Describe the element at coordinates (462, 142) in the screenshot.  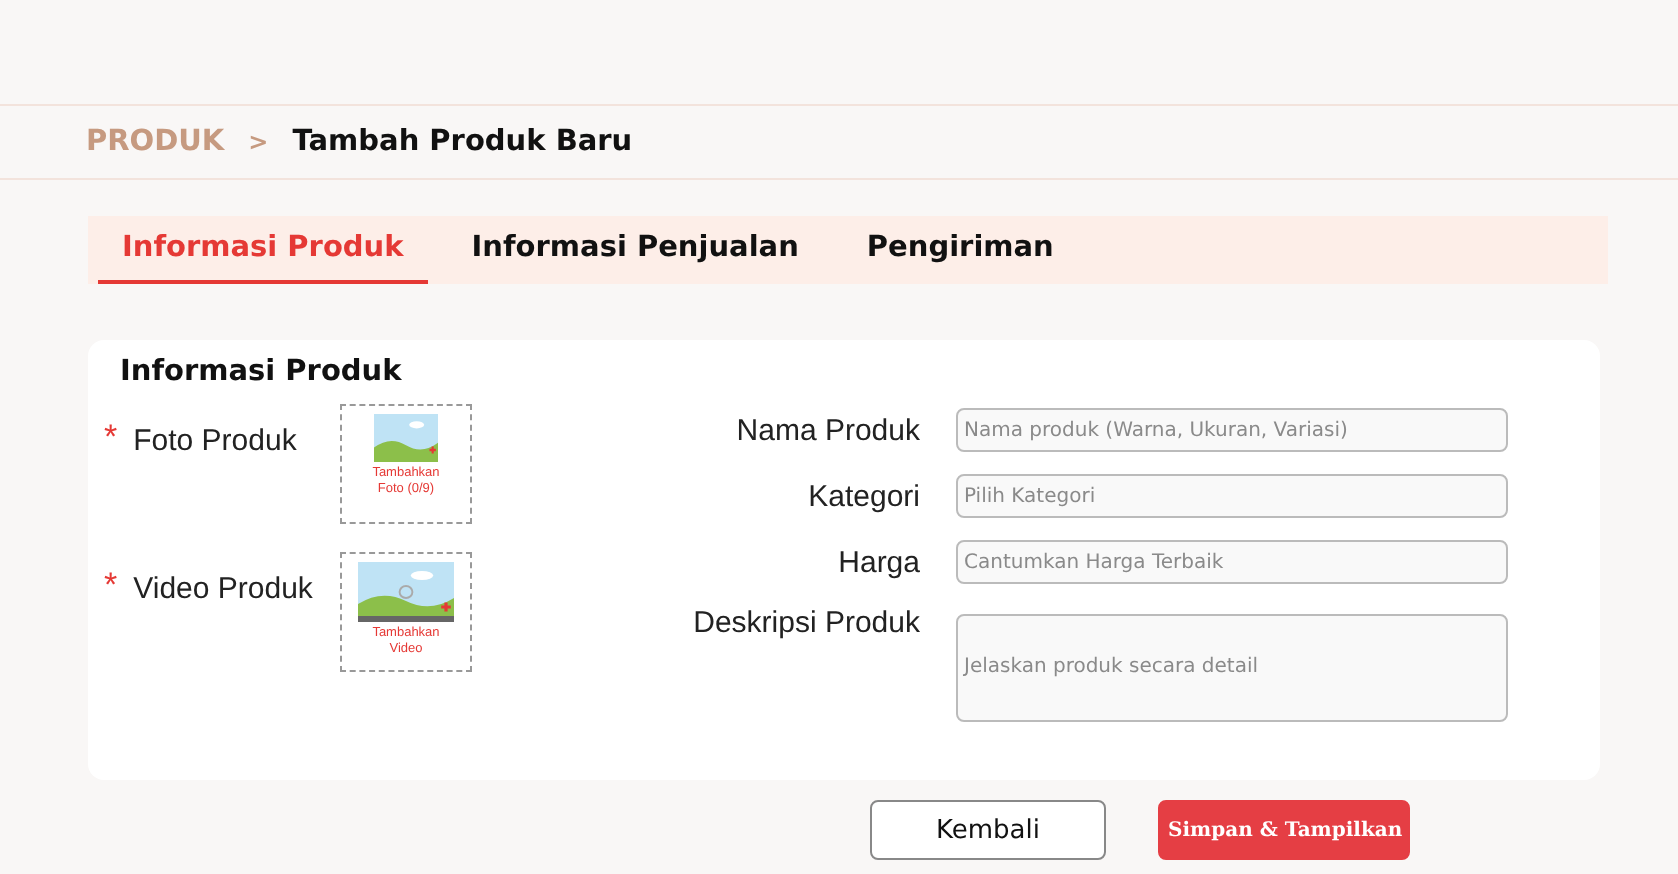
I see `page-title: Tambah Produk Baru` at that location.